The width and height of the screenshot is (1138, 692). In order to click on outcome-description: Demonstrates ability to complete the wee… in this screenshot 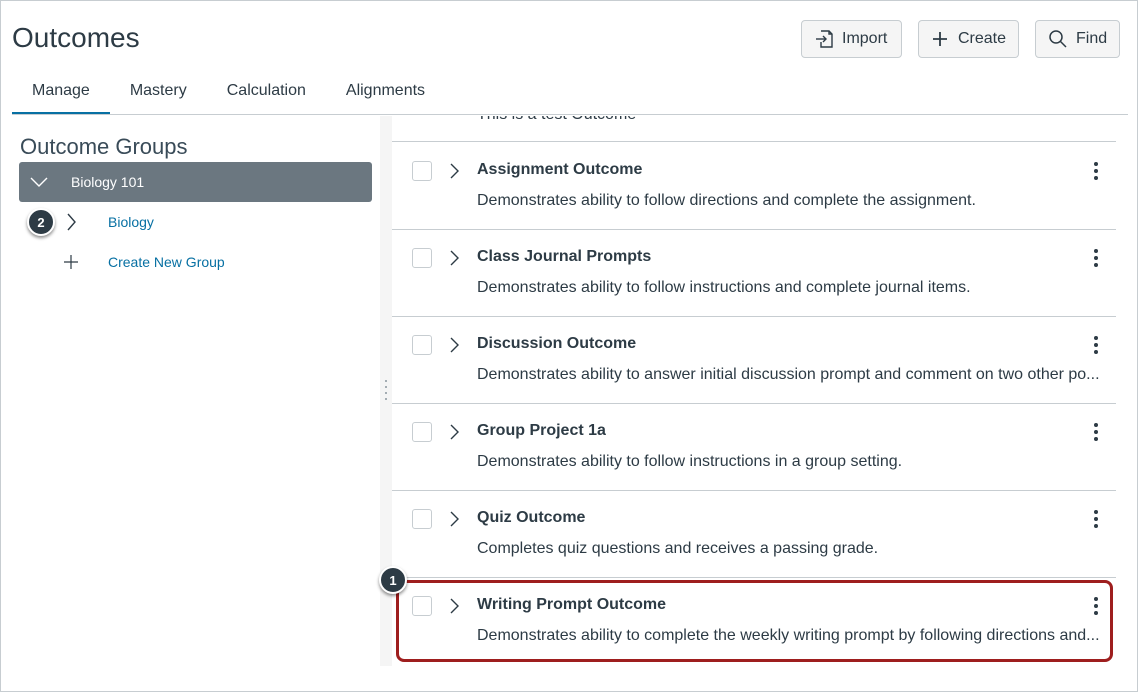, I will do `click(788, 635)`.